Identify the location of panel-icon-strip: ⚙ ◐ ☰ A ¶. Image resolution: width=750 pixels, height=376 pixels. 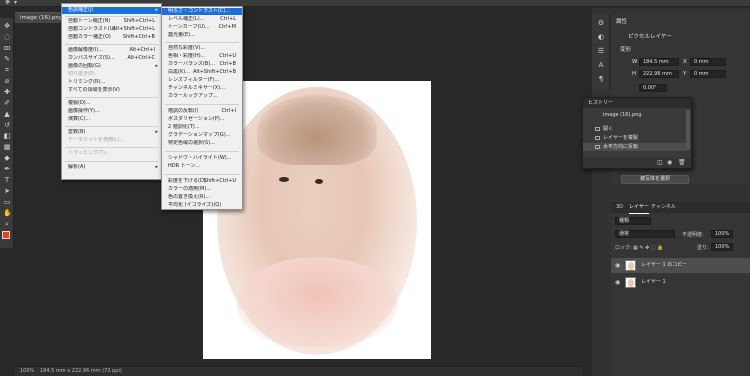
(601, 52).